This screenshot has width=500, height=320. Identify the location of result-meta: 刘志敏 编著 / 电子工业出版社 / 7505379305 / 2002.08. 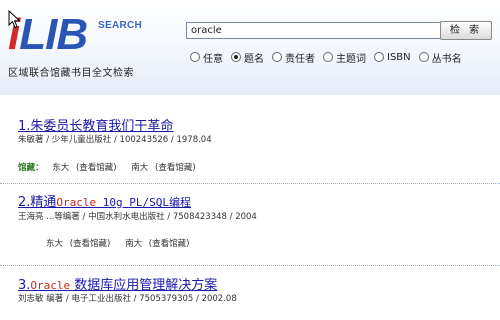
(127, 299).